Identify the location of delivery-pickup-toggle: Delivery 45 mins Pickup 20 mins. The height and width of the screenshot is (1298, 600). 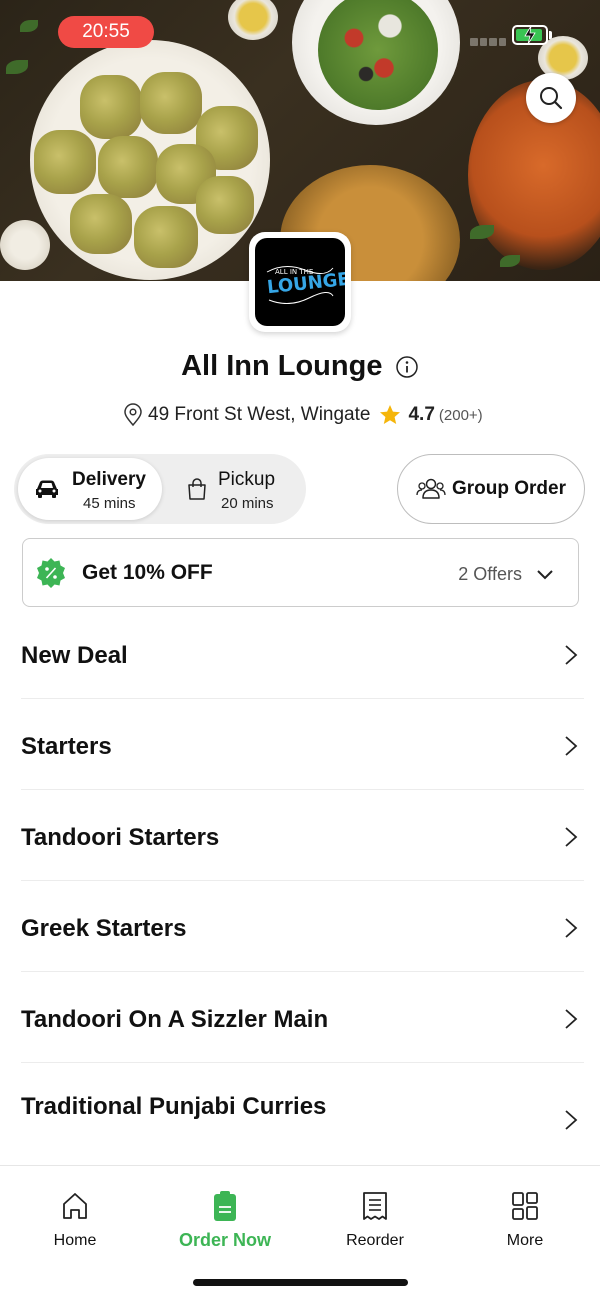
(160, 489).